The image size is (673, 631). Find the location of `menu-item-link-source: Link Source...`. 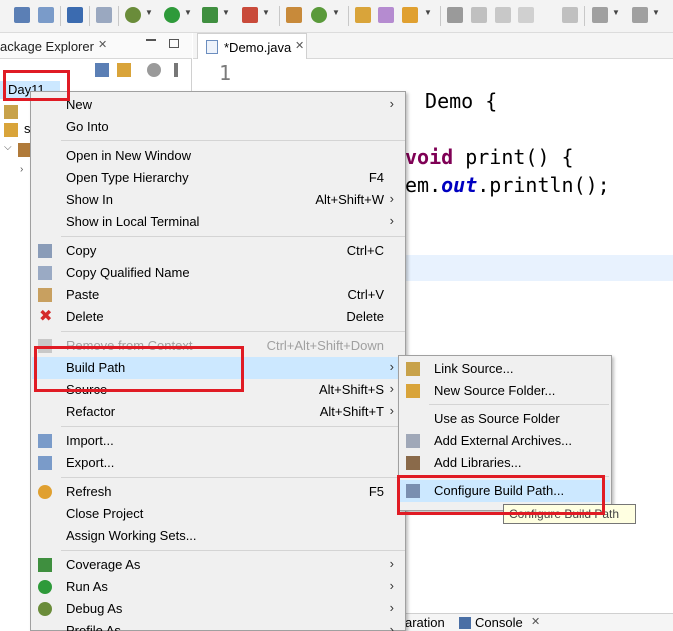

menu-item-link-source: Link Source... is located at coordinates (505, 369).